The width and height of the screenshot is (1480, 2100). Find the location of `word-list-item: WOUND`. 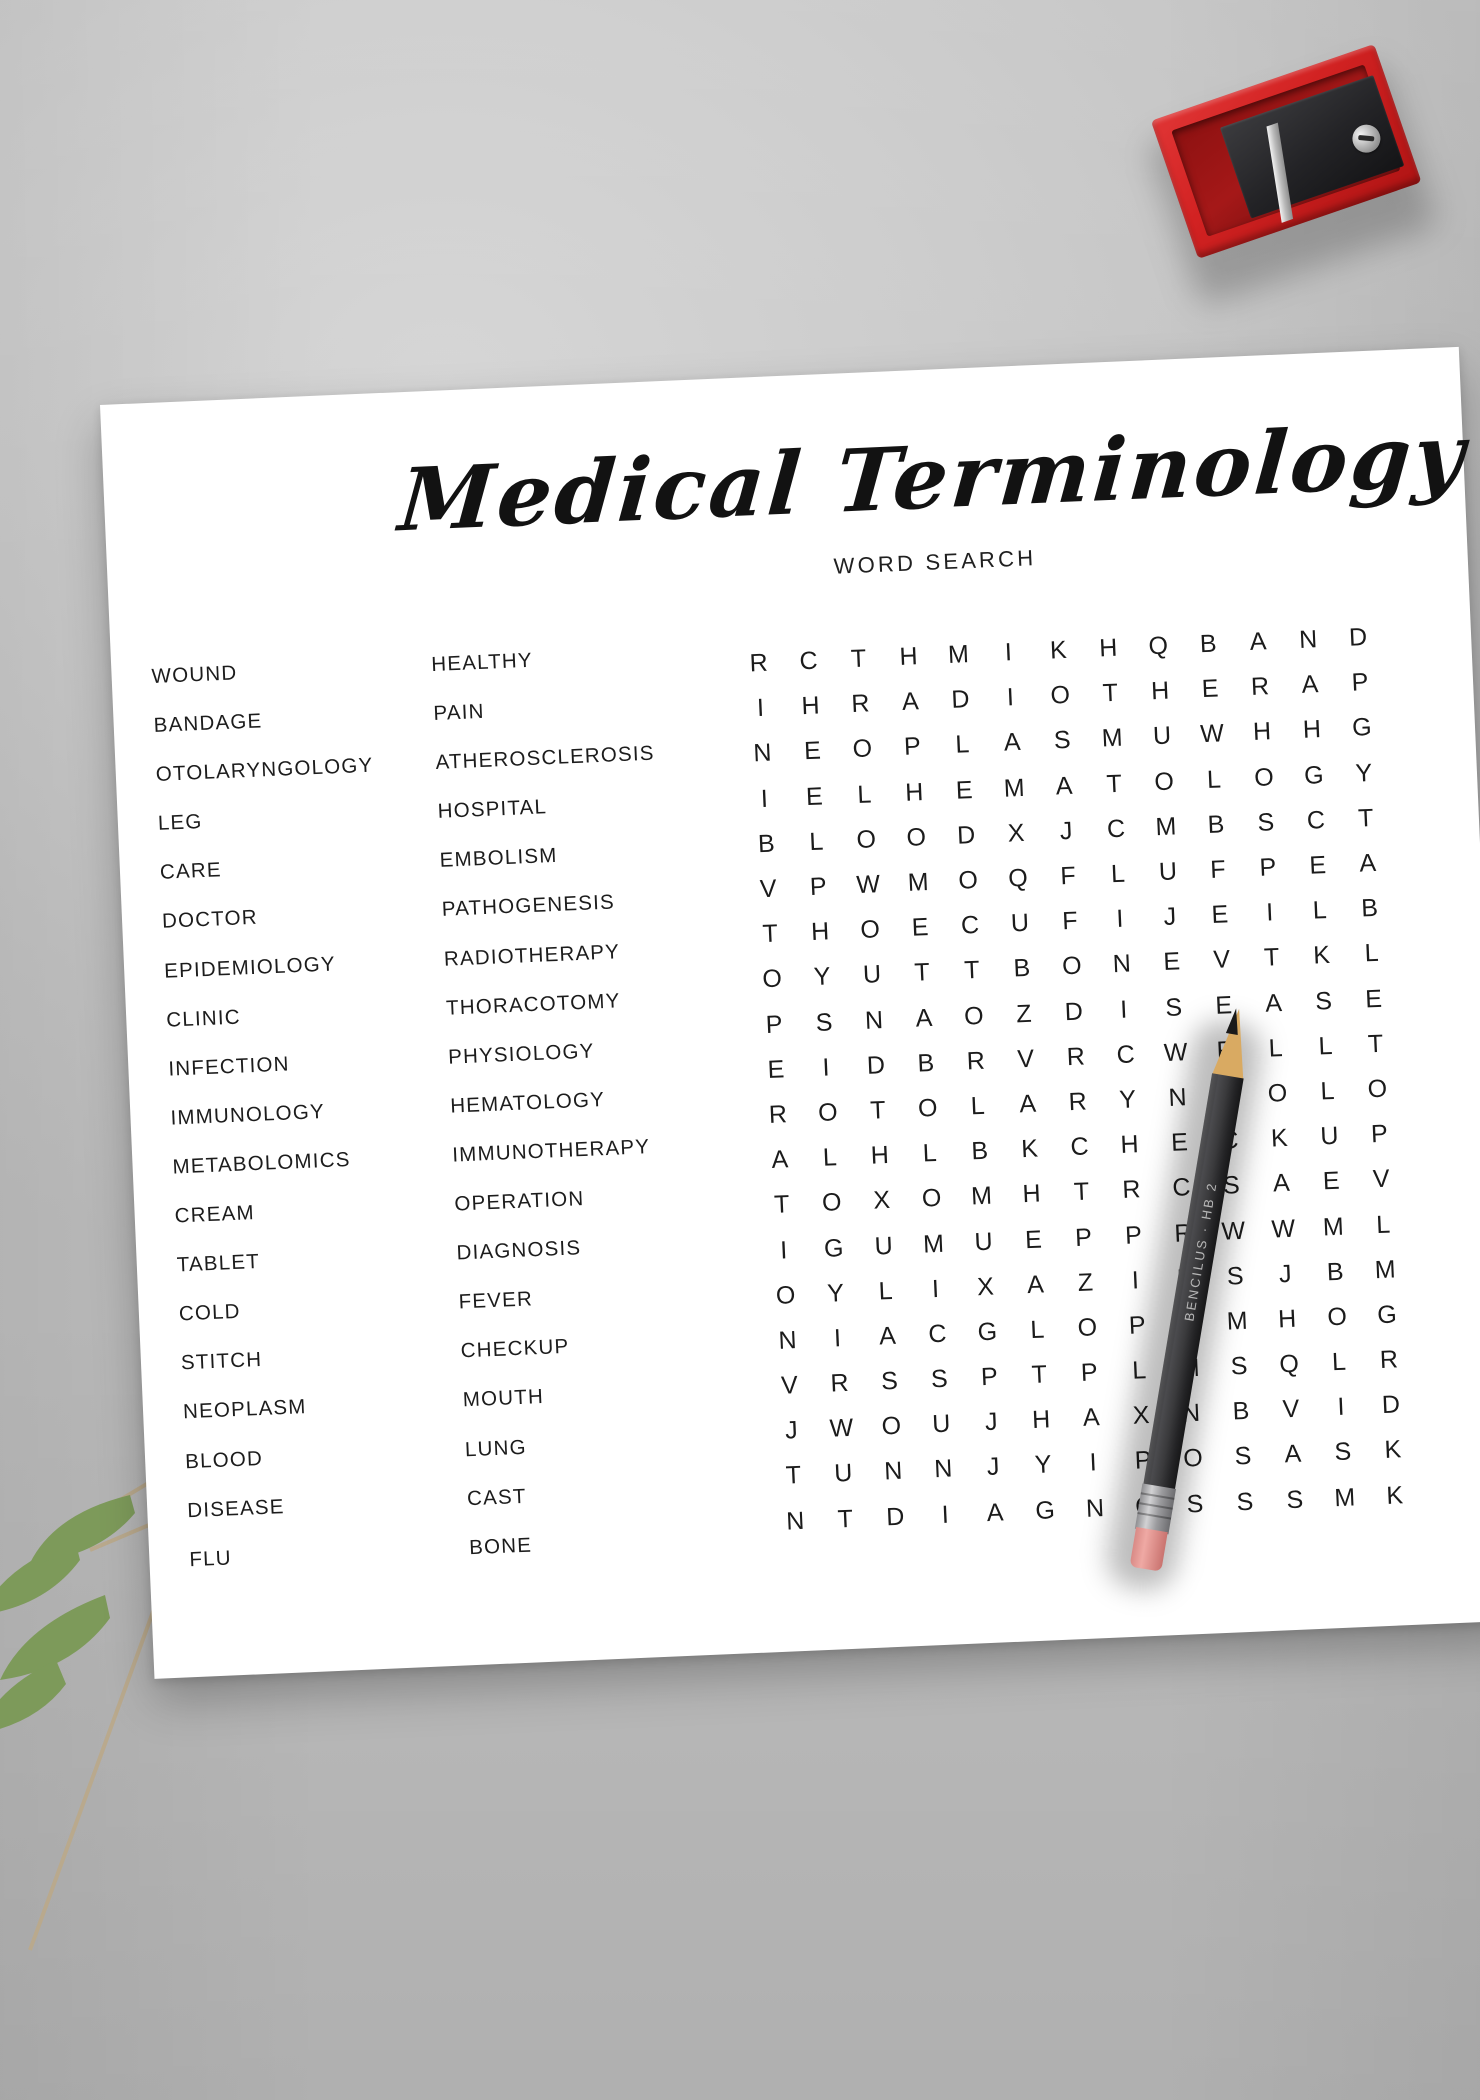

word-list-item: WOUND is located at coordinates (194, 675).